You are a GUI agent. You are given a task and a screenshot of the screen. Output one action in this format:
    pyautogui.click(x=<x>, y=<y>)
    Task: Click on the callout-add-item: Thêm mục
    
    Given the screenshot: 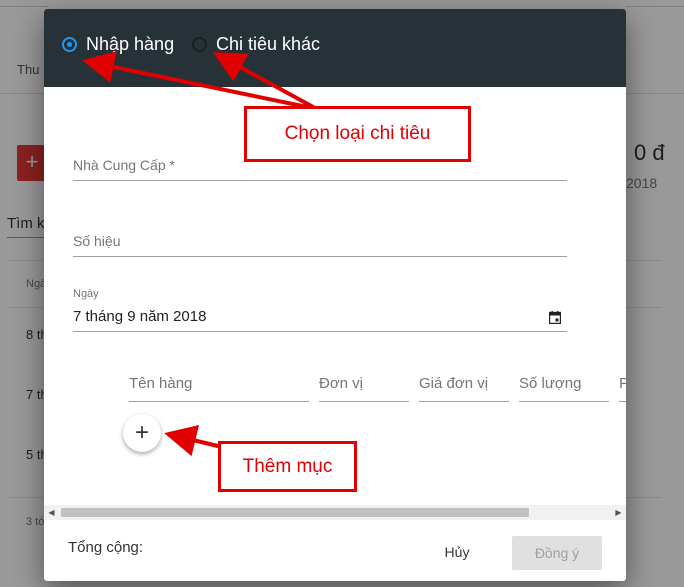 What is the action you would take?
    pyautogui.click(x=287, y=466)
    